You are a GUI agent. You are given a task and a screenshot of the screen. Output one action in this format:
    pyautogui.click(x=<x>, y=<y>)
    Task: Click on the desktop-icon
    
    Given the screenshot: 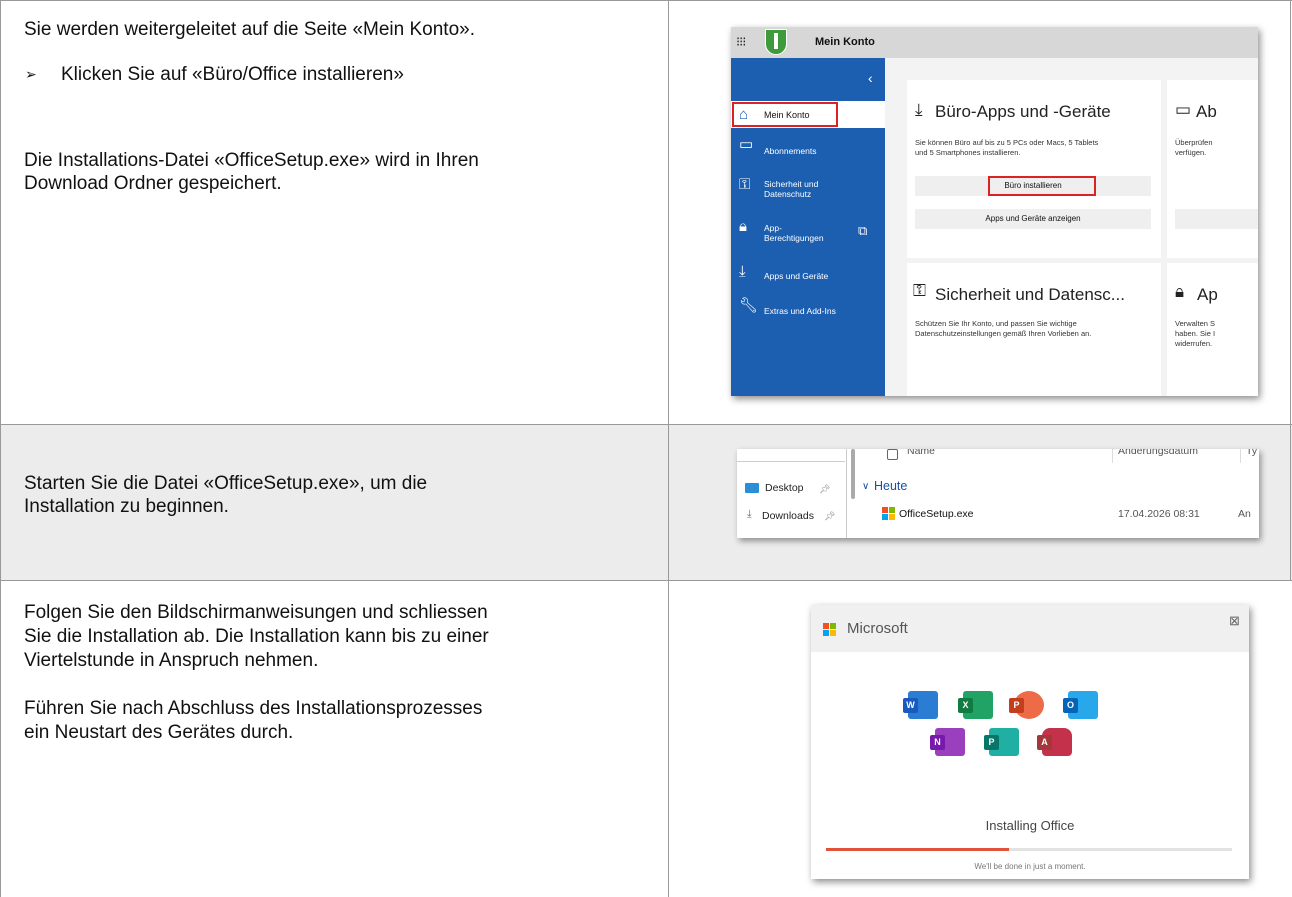 What is the action you would take?
    pyautogui.click(x=752, y=488)
    